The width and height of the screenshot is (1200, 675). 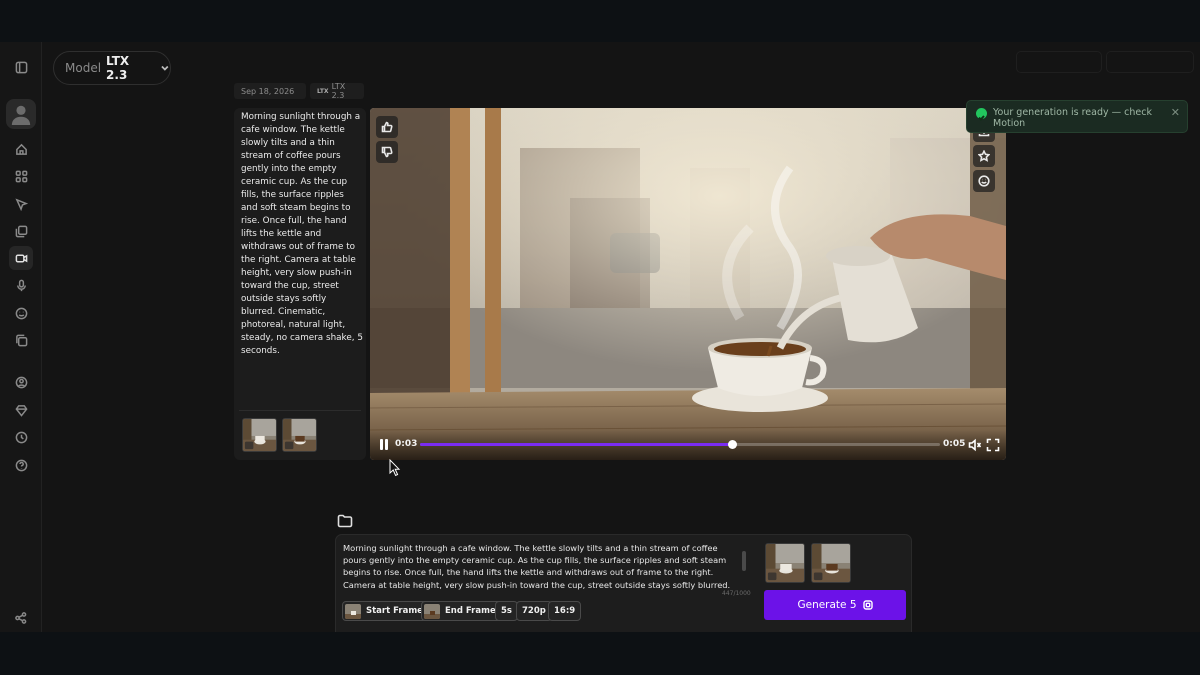 I want to click on model-label: Model, so click(x=83, y=68).